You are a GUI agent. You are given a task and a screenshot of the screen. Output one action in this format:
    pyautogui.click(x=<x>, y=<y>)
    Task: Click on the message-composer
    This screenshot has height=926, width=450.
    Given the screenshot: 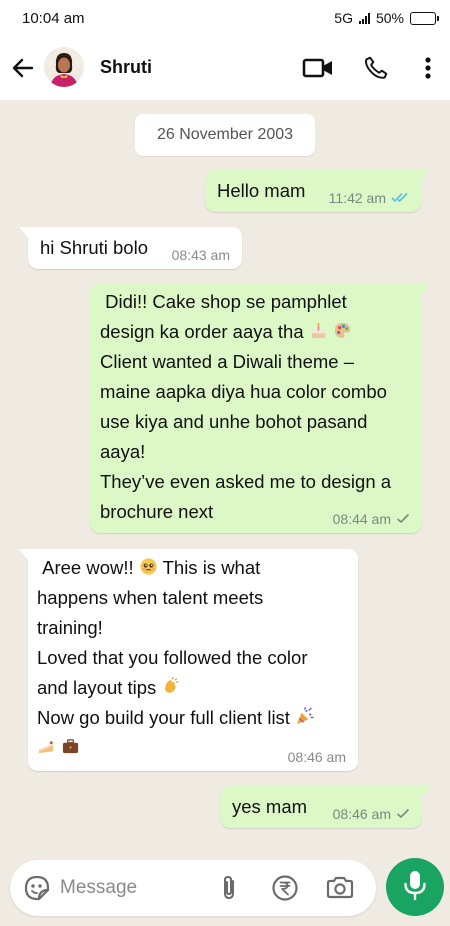 What is the action you would take?
    pyautogui.click(x=193, y=888)
    